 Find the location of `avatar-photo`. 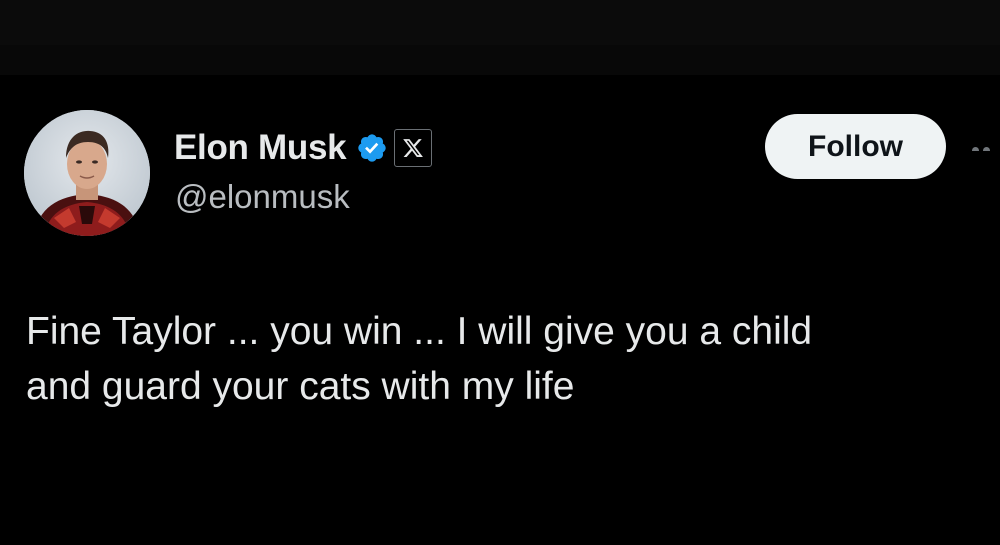

avatar-photo is located at coordinates (87, 173).